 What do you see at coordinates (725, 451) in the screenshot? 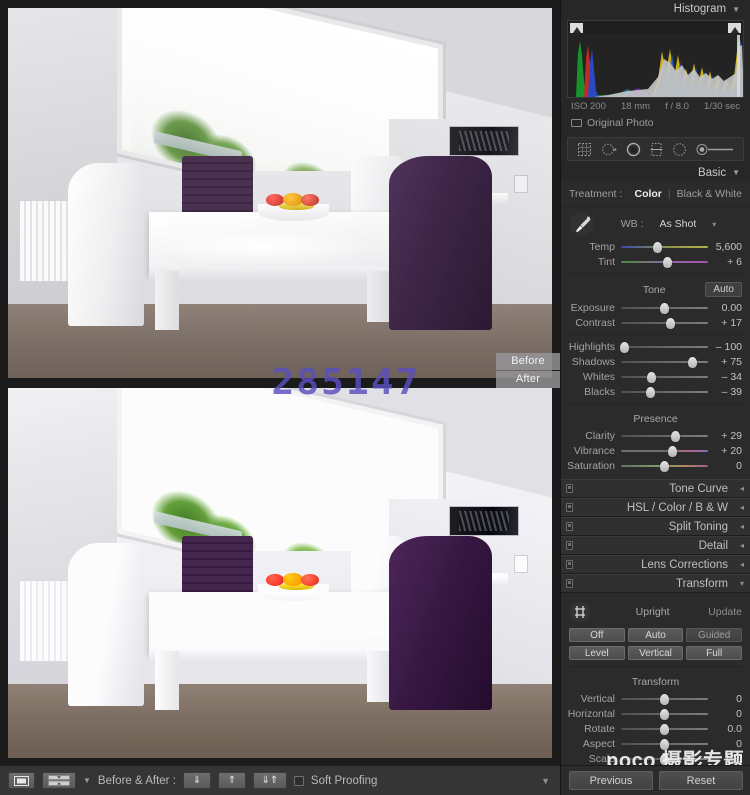
I see `slider-value: + 20` at bounding box center [725, 451].